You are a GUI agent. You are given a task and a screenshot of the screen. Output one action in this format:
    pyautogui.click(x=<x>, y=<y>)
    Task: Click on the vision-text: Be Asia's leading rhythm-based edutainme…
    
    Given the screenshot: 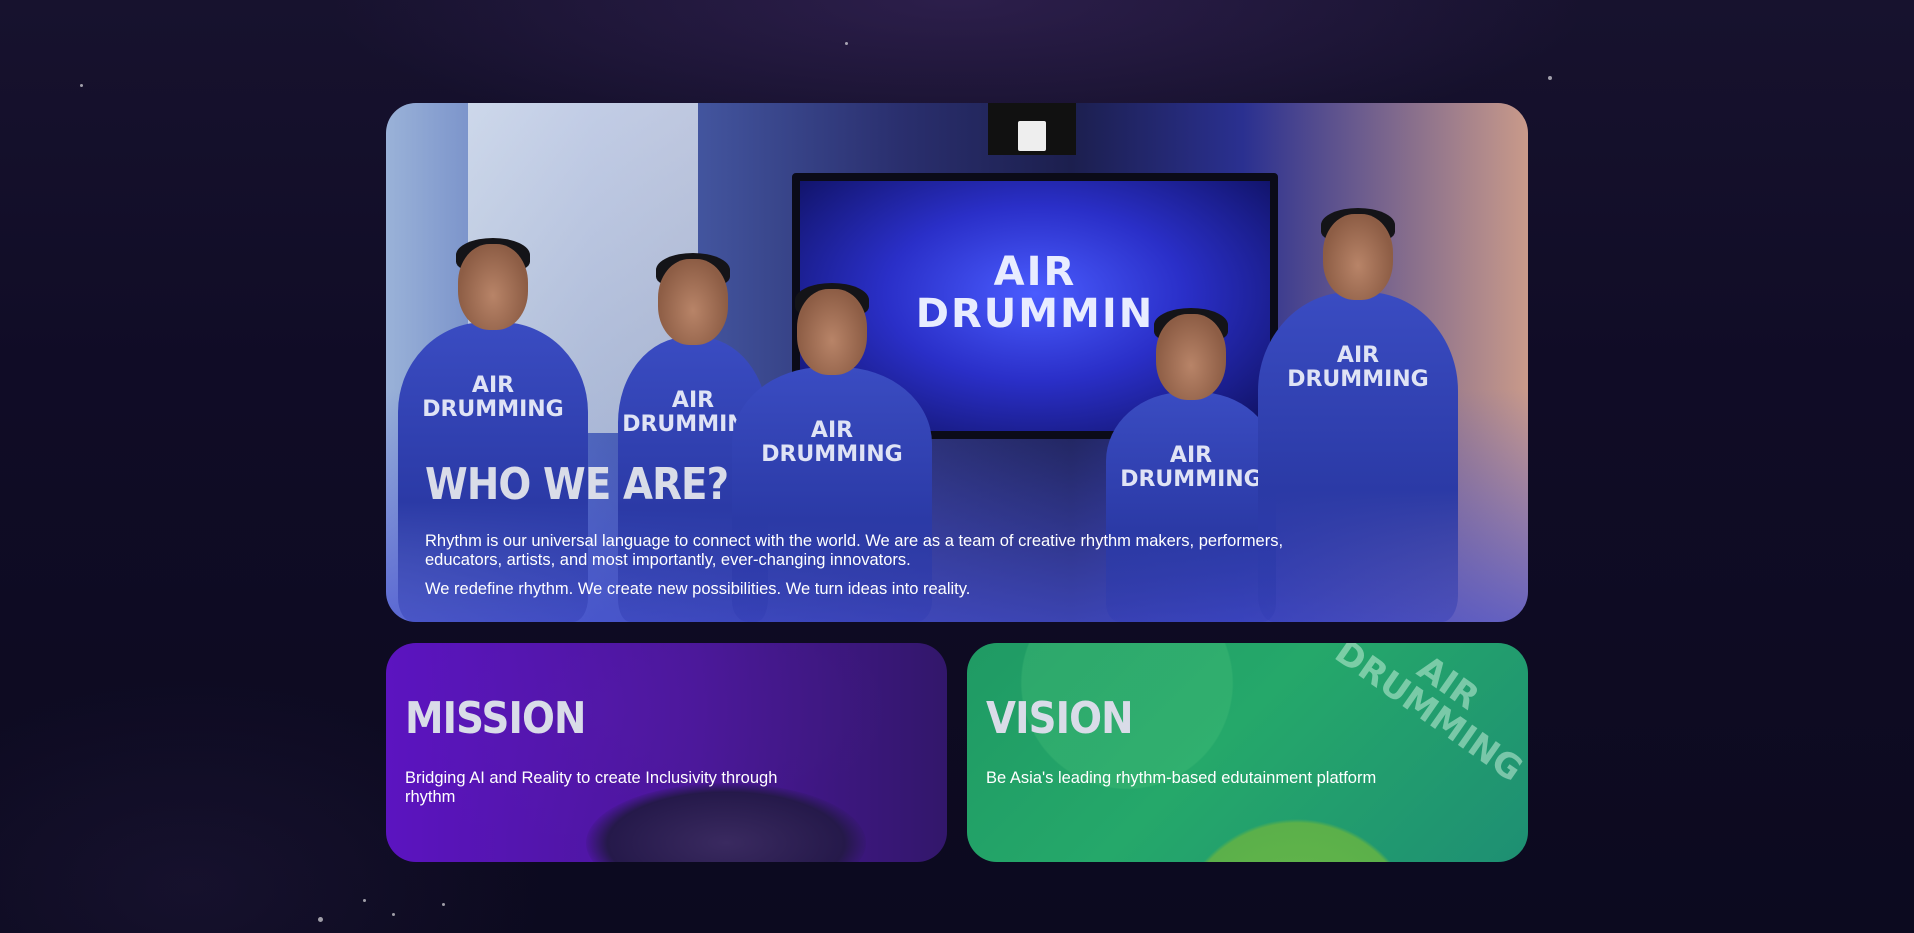 What is the action you would take?
    pyautogui.click(x=1181, y=778)
    